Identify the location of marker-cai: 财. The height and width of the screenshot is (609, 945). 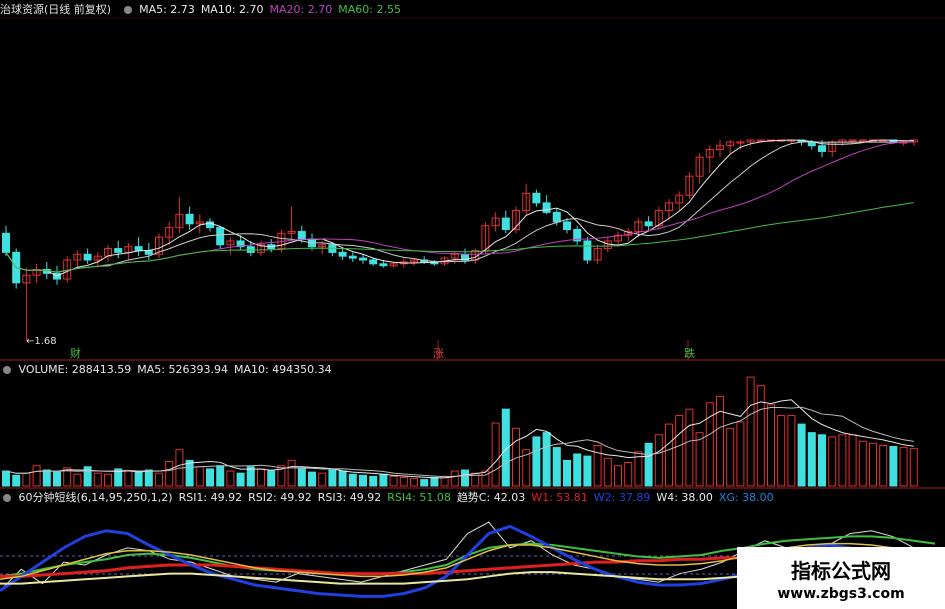
(75, 353).